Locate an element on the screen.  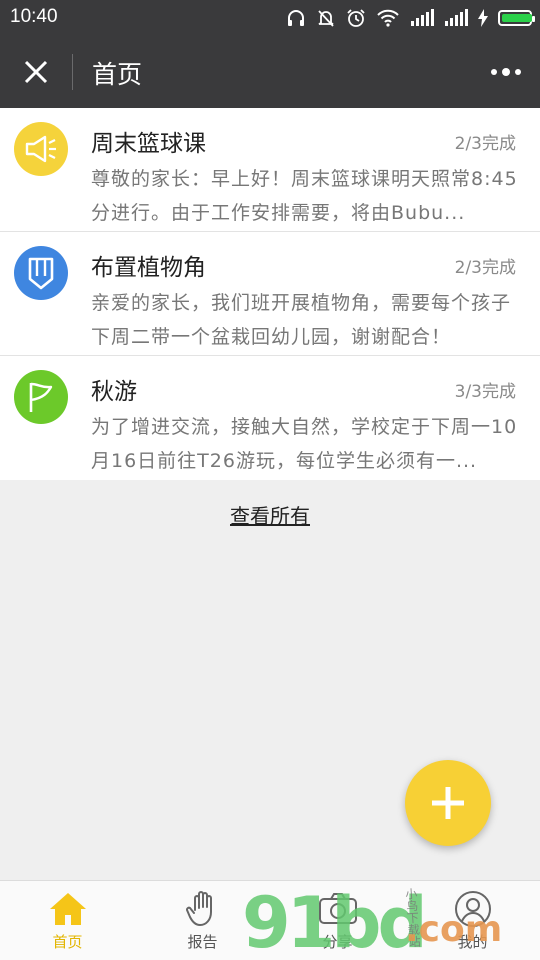
close-button is located at coordinates (36, 72).